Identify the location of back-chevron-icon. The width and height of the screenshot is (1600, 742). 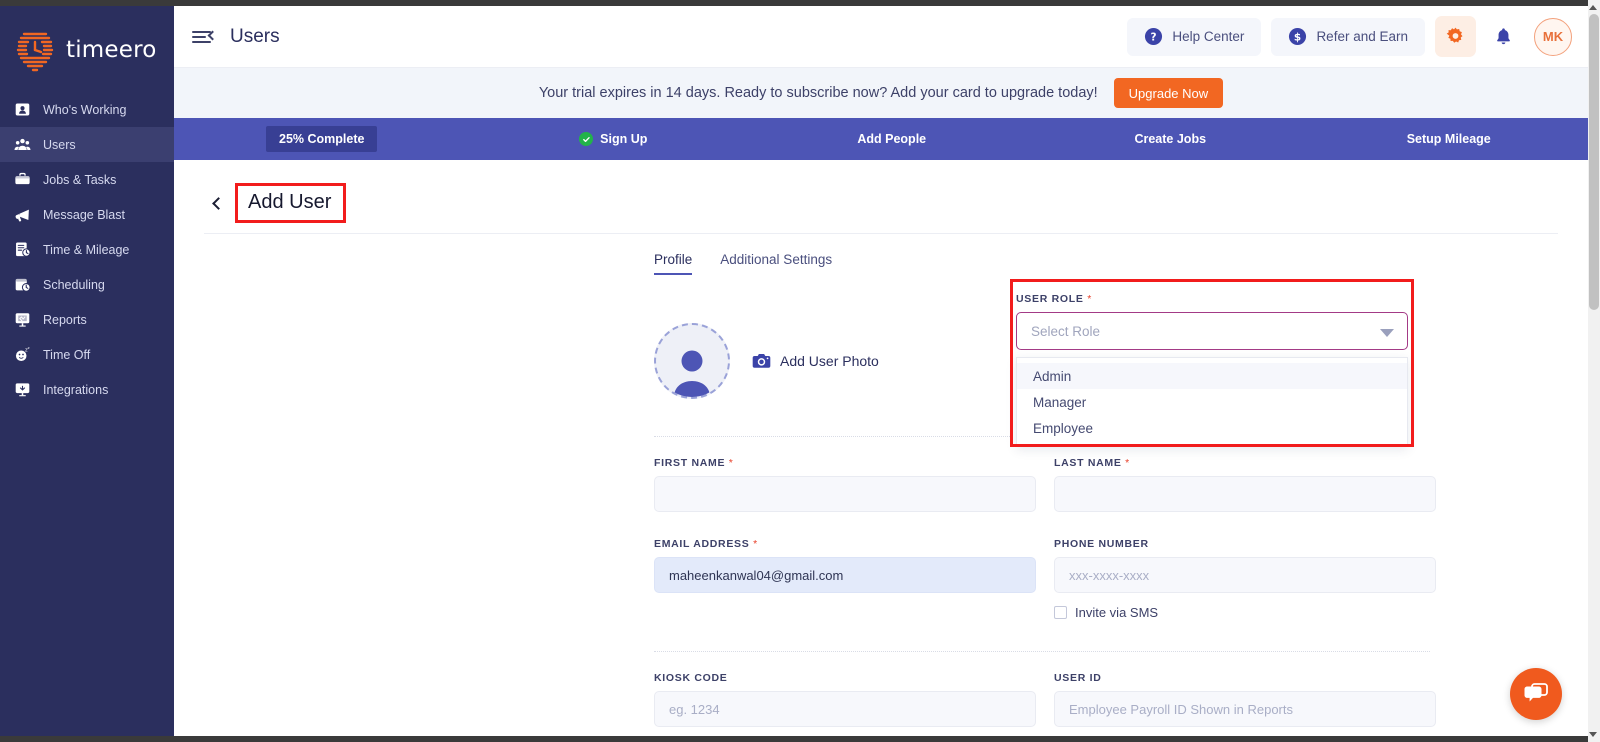
(218, 203).